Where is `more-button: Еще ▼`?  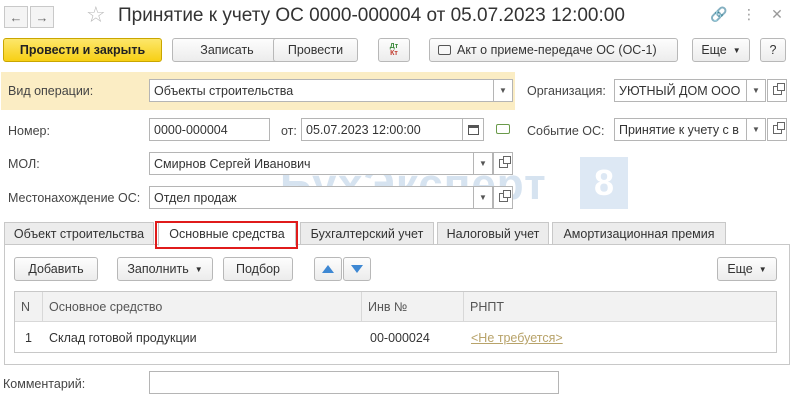
more-button: Еще ▼ is located at coordinates (721, 50).